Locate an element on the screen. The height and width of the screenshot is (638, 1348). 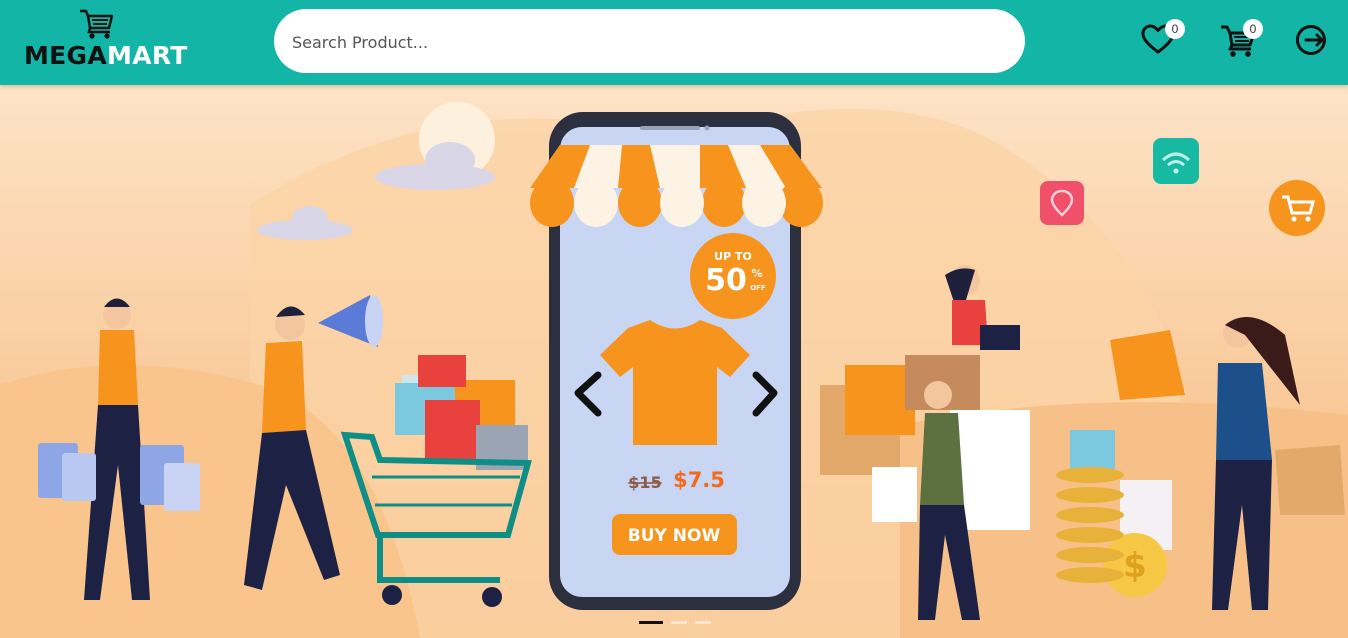
buy-now-label: BUY NOW is located at coordinates (674, 536).